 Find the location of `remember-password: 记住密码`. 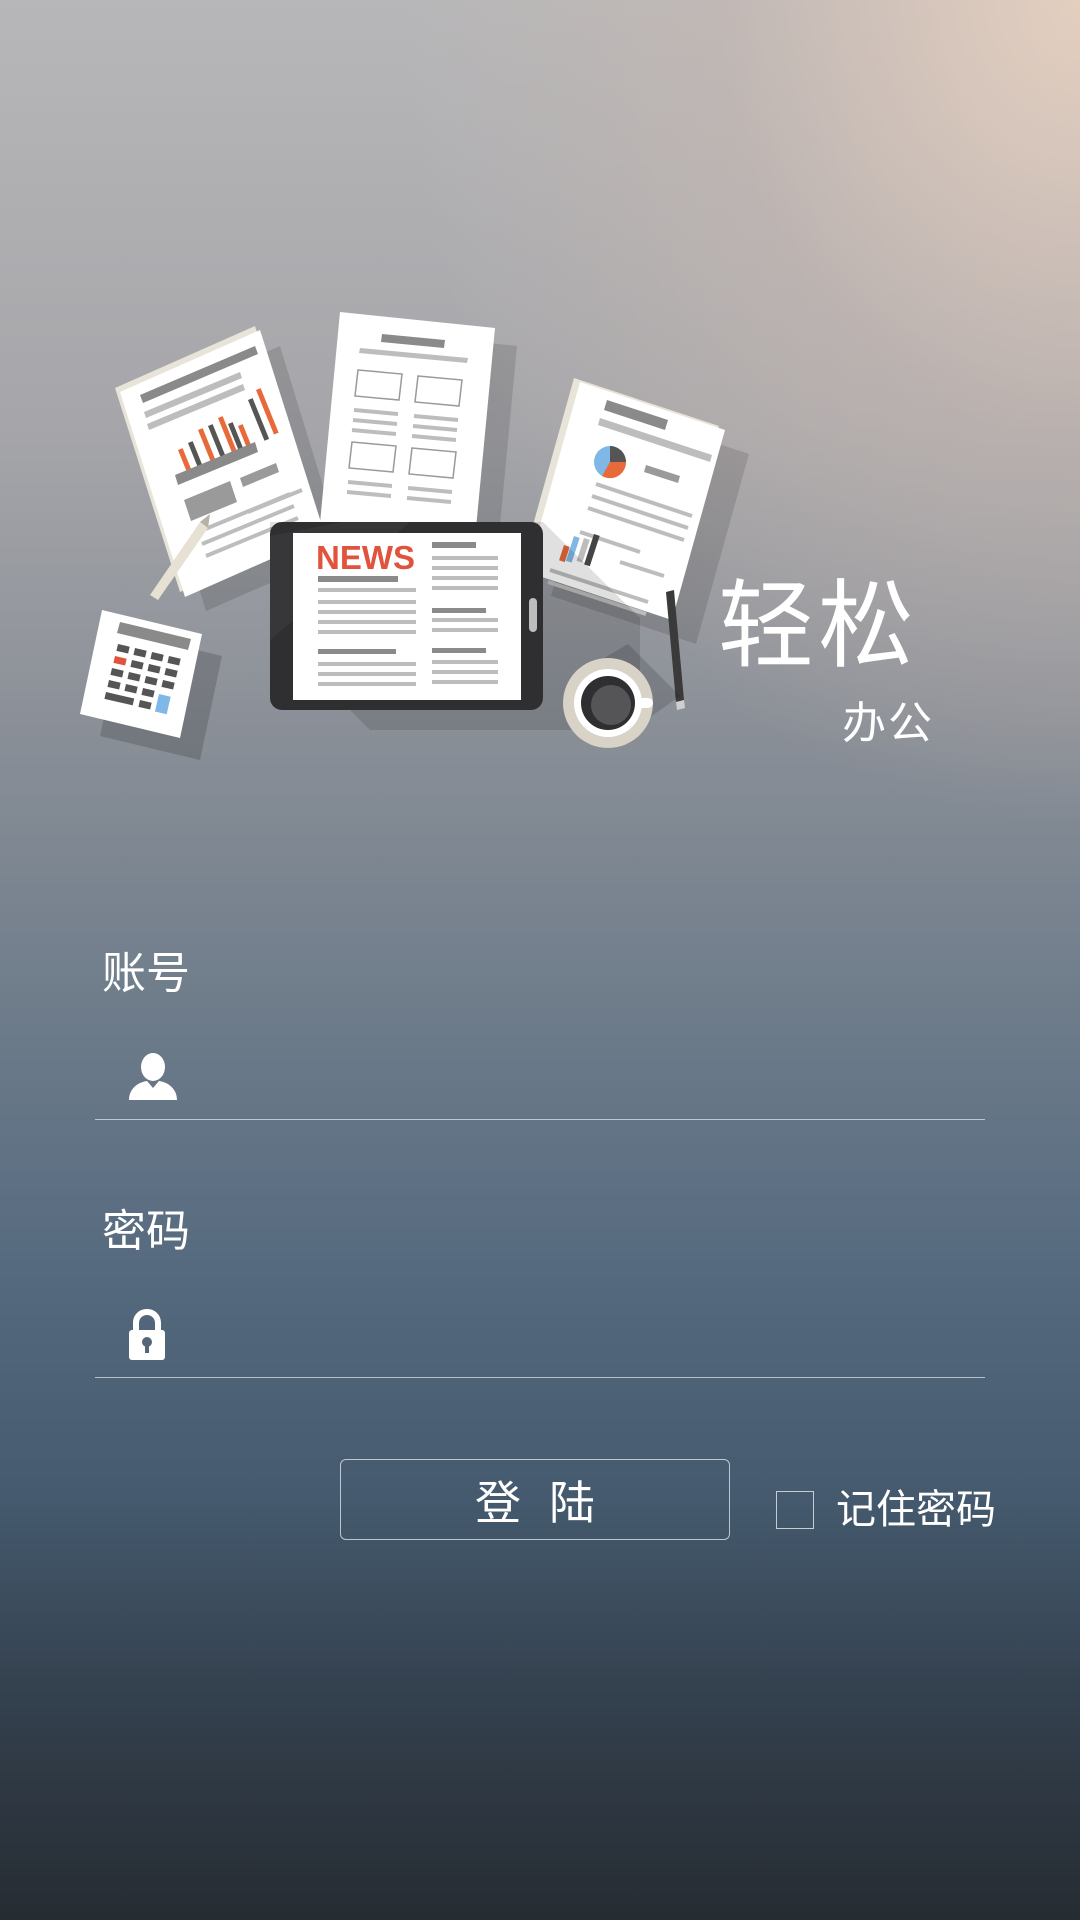

remember-password: 记住密码 is located at coordinates (886, 1510).